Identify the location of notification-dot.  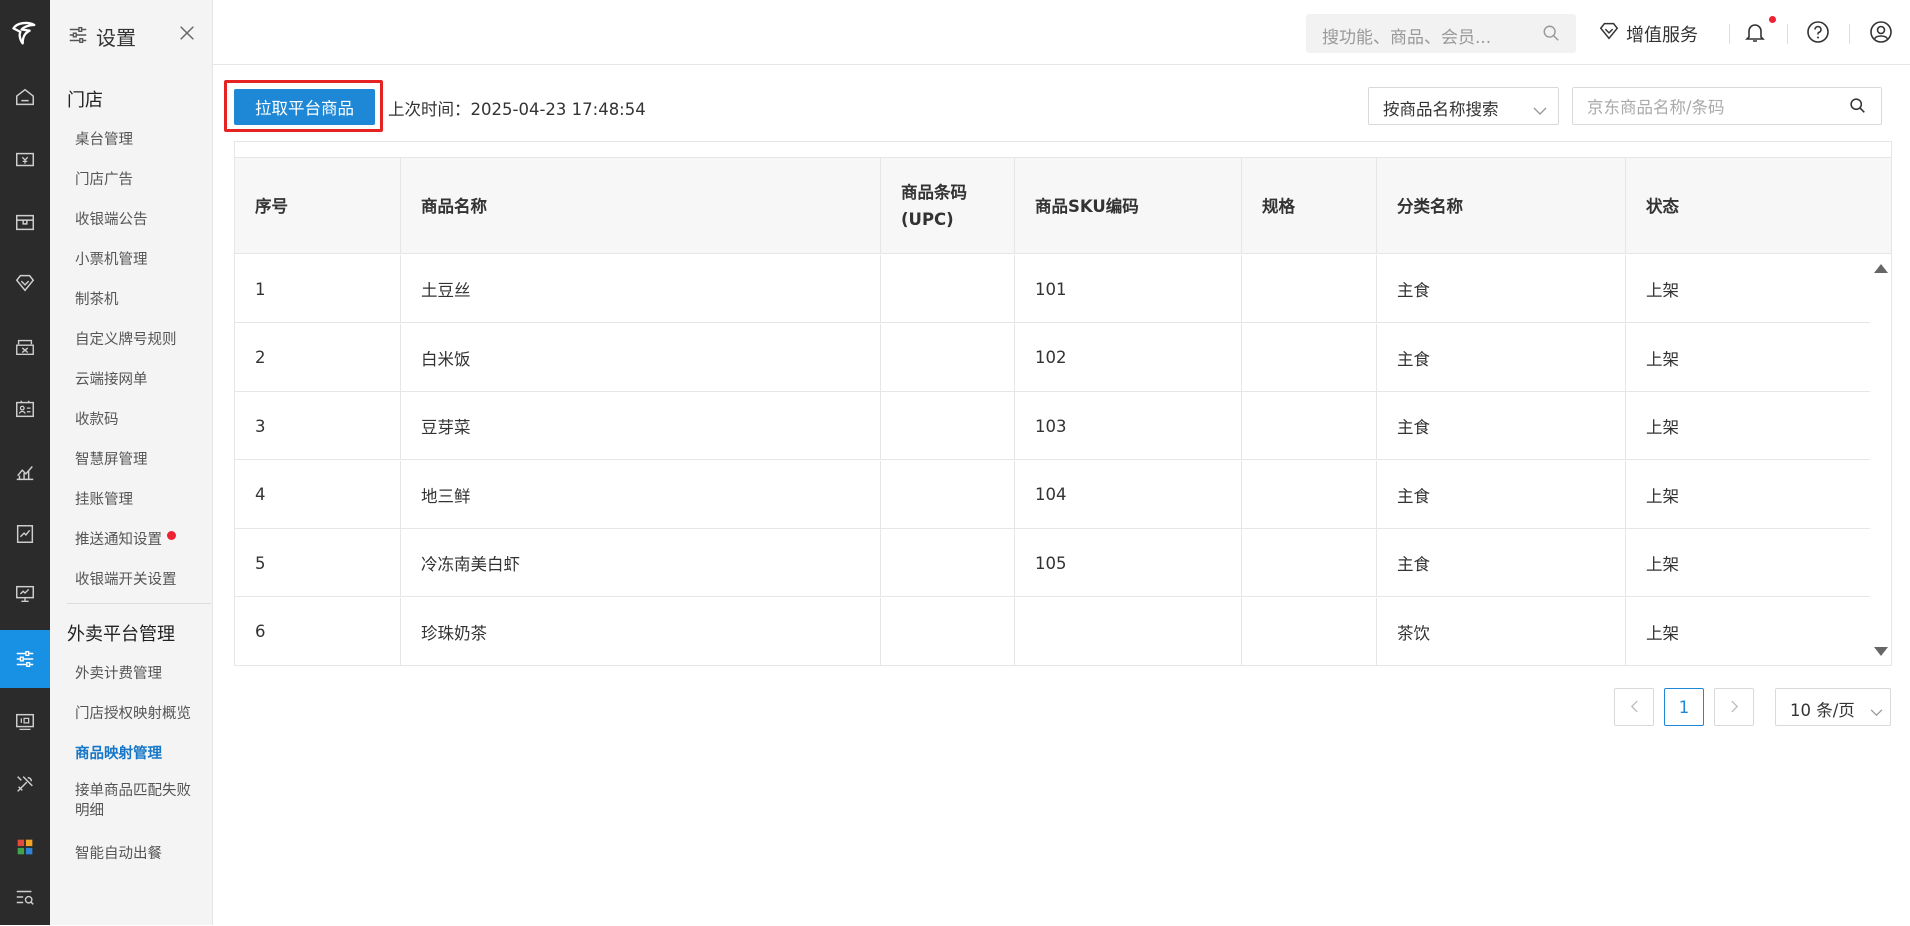
(1772, 19).